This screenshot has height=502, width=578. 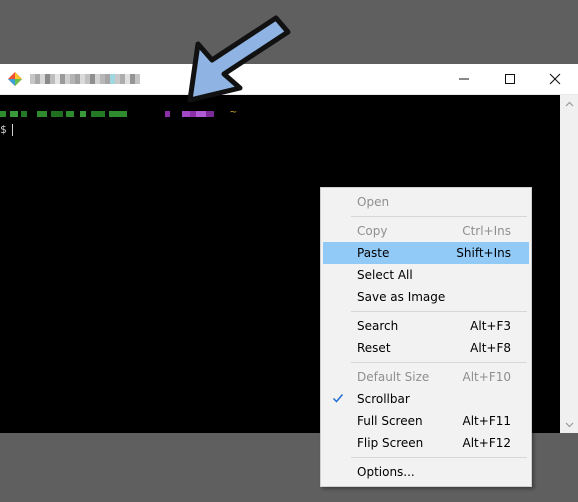 What do you see at coordinates (3, 129) in the screenshot?
I see `prompt-char: $` at bounding box center [3, 129].